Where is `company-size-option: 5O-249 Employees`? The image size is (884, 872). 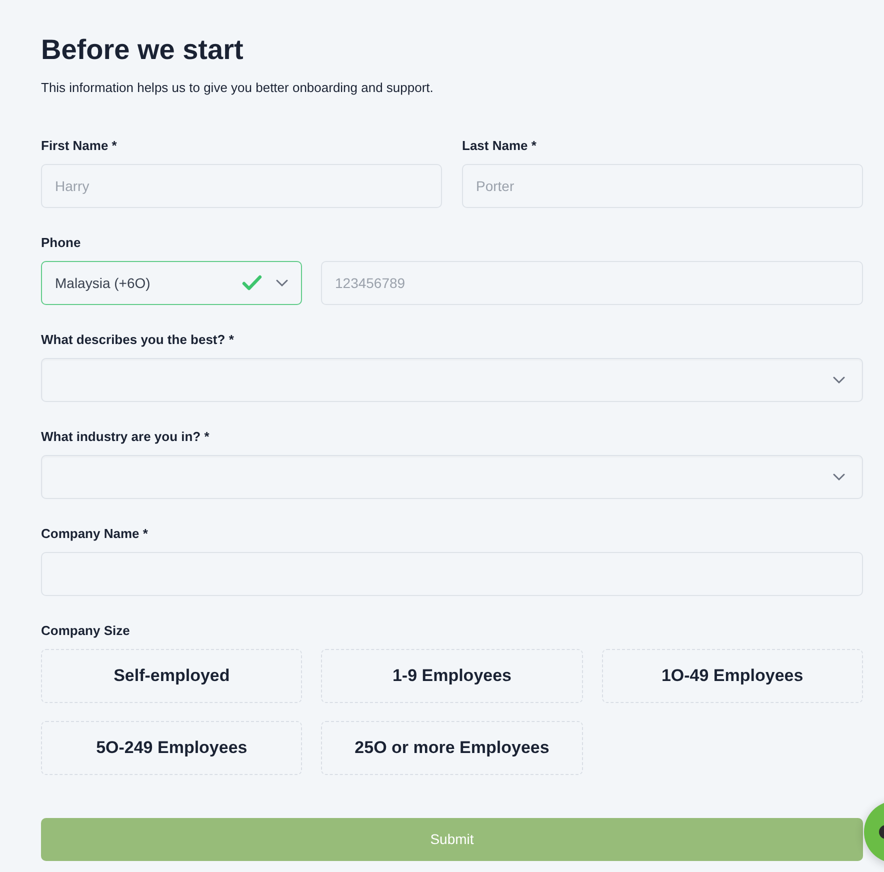
company-size-option: 5O-249 Employees is located at coordinates (171, 748).